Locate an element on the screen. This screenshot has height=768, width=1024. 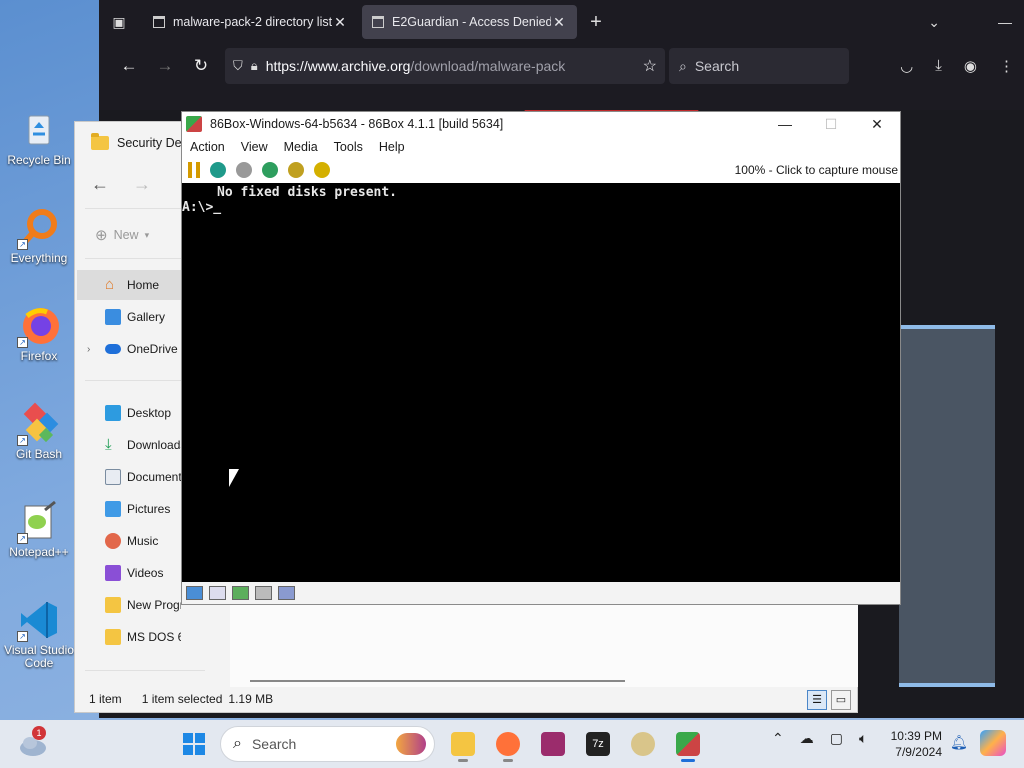
search-placeholder: Search is located at coordinates (274, 744).